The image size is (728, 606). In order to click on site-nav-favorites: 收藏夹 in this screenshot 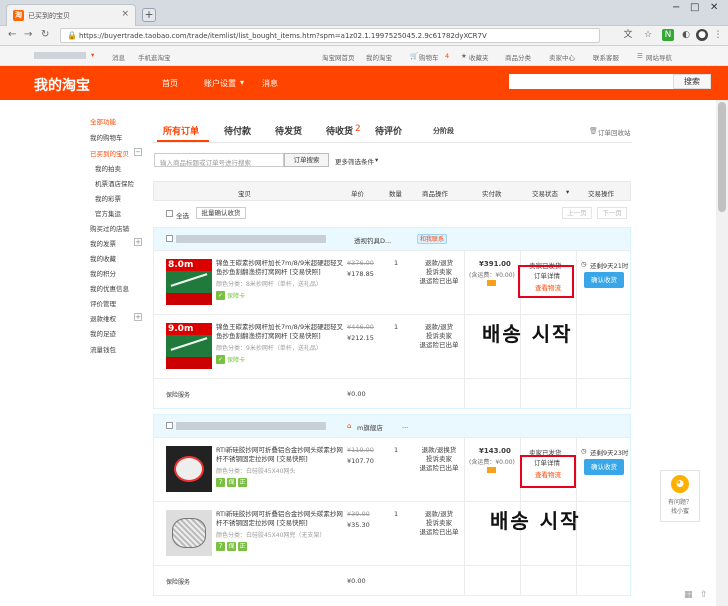, I will do `click(479, 57)`.